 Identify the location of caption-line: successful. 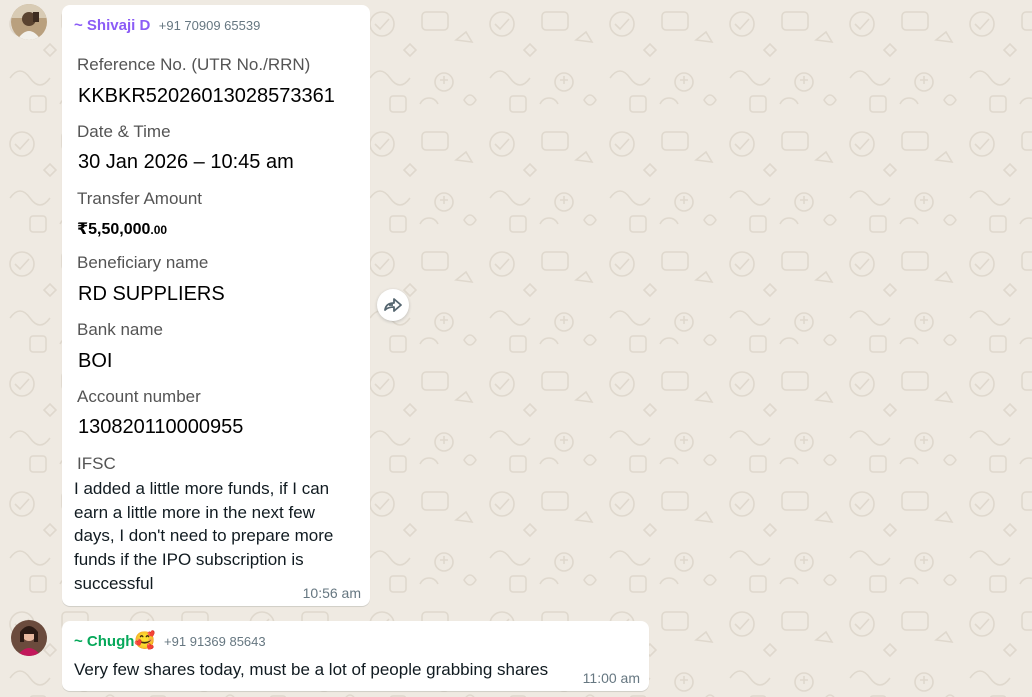
(114, 583).